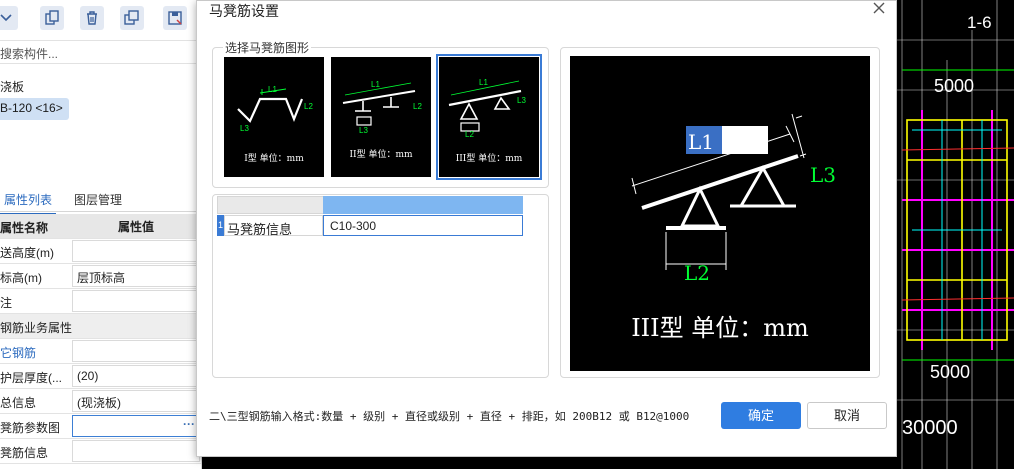 The height and width of the screenshot is (469, 1014). I want to click on table-row: 护层厚度(... (20), so click(100, 376).